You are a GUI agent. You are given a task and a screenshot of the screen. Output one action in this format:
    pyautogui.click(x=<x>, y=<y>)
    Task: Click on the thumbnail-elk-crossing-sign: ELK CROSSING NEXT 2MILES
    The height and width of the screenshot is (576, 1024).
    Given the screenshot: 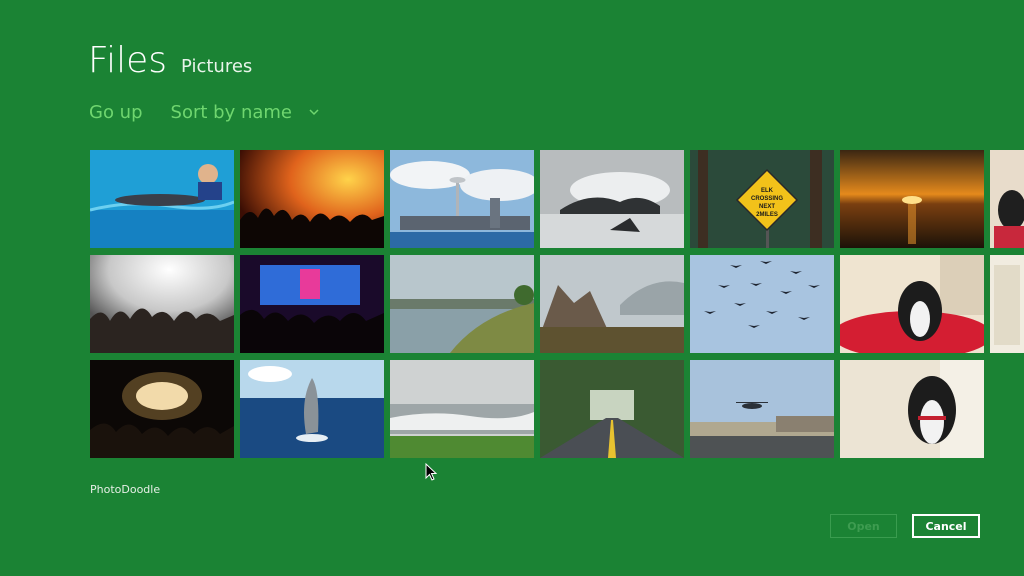 What is the action you would take?
    pyautogui.click(x=762, y=199)
    